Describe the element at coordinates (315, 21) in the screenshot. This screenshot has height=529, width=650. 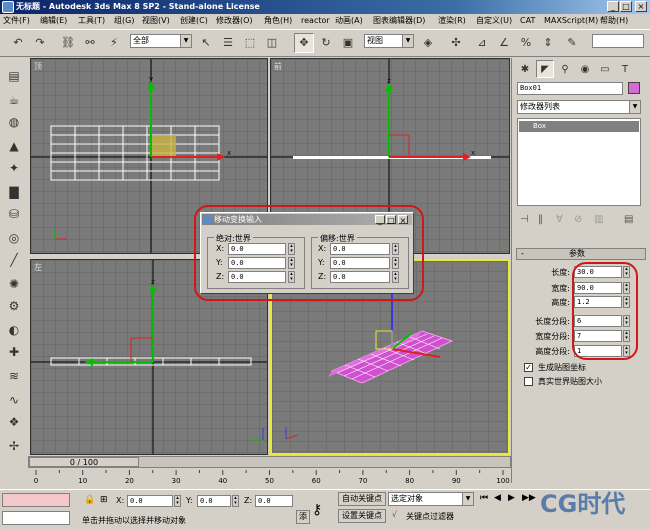
I see `menu-reactor: reactor` at that location.